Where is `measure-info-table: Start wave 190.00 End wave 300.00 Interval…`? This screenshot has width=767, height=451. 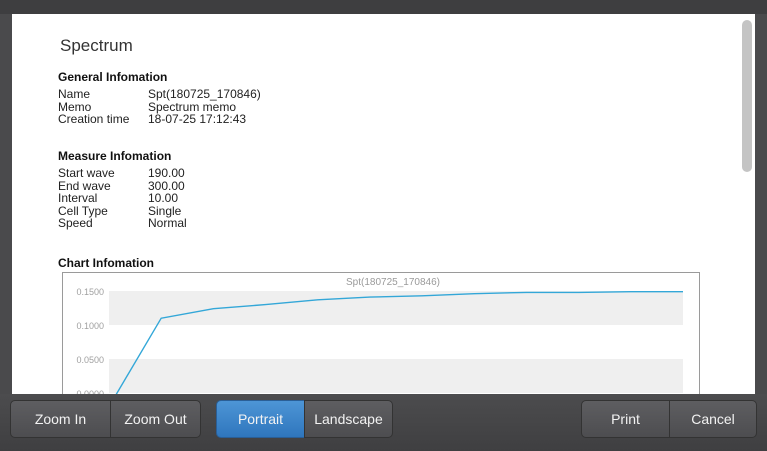
measure-info-table: Start wave 190.00 End wave 300.00 Interval… is located at coordinates (122, 198).